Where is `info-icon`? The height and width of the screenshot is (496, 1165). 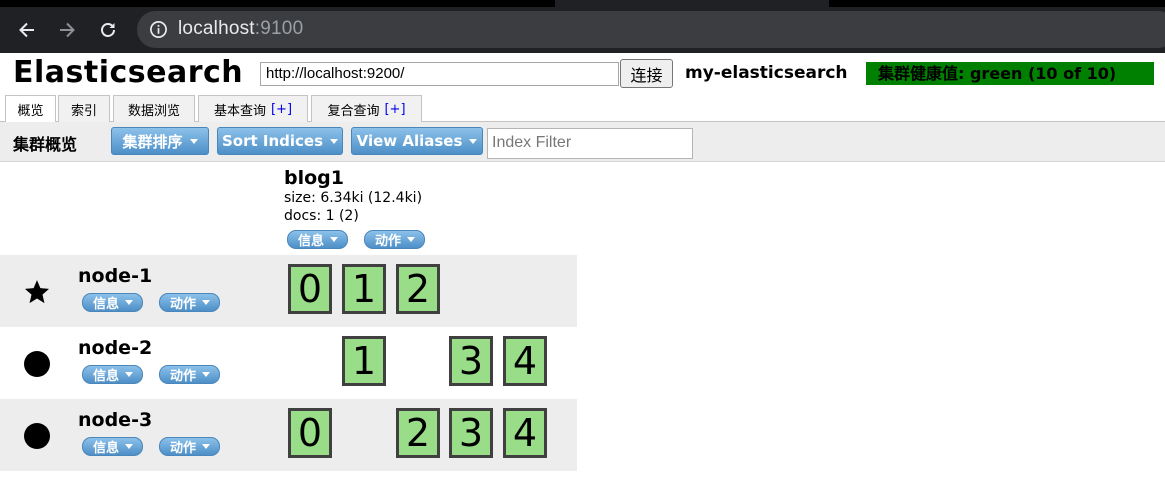 info-icon is located at coordinates (158, 29).